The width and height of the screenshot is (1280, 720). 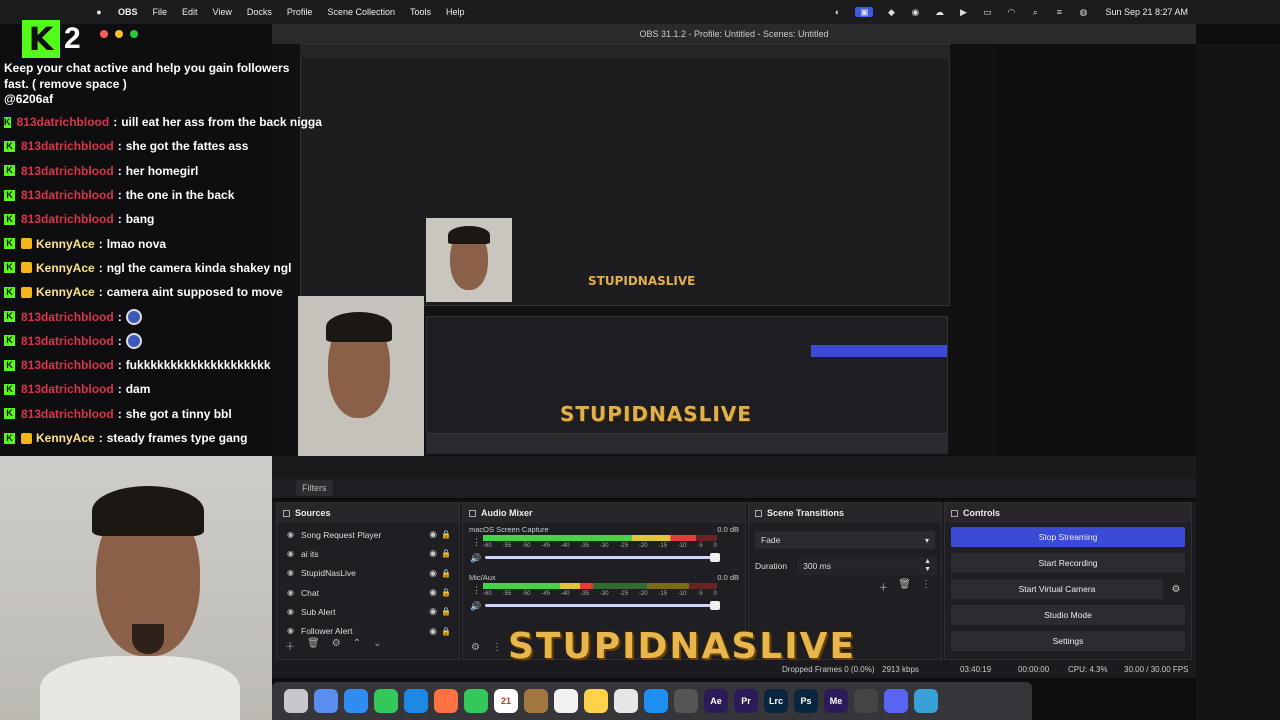 I want to click on move-up-icon: ⌃, so click(x=357, y=645).